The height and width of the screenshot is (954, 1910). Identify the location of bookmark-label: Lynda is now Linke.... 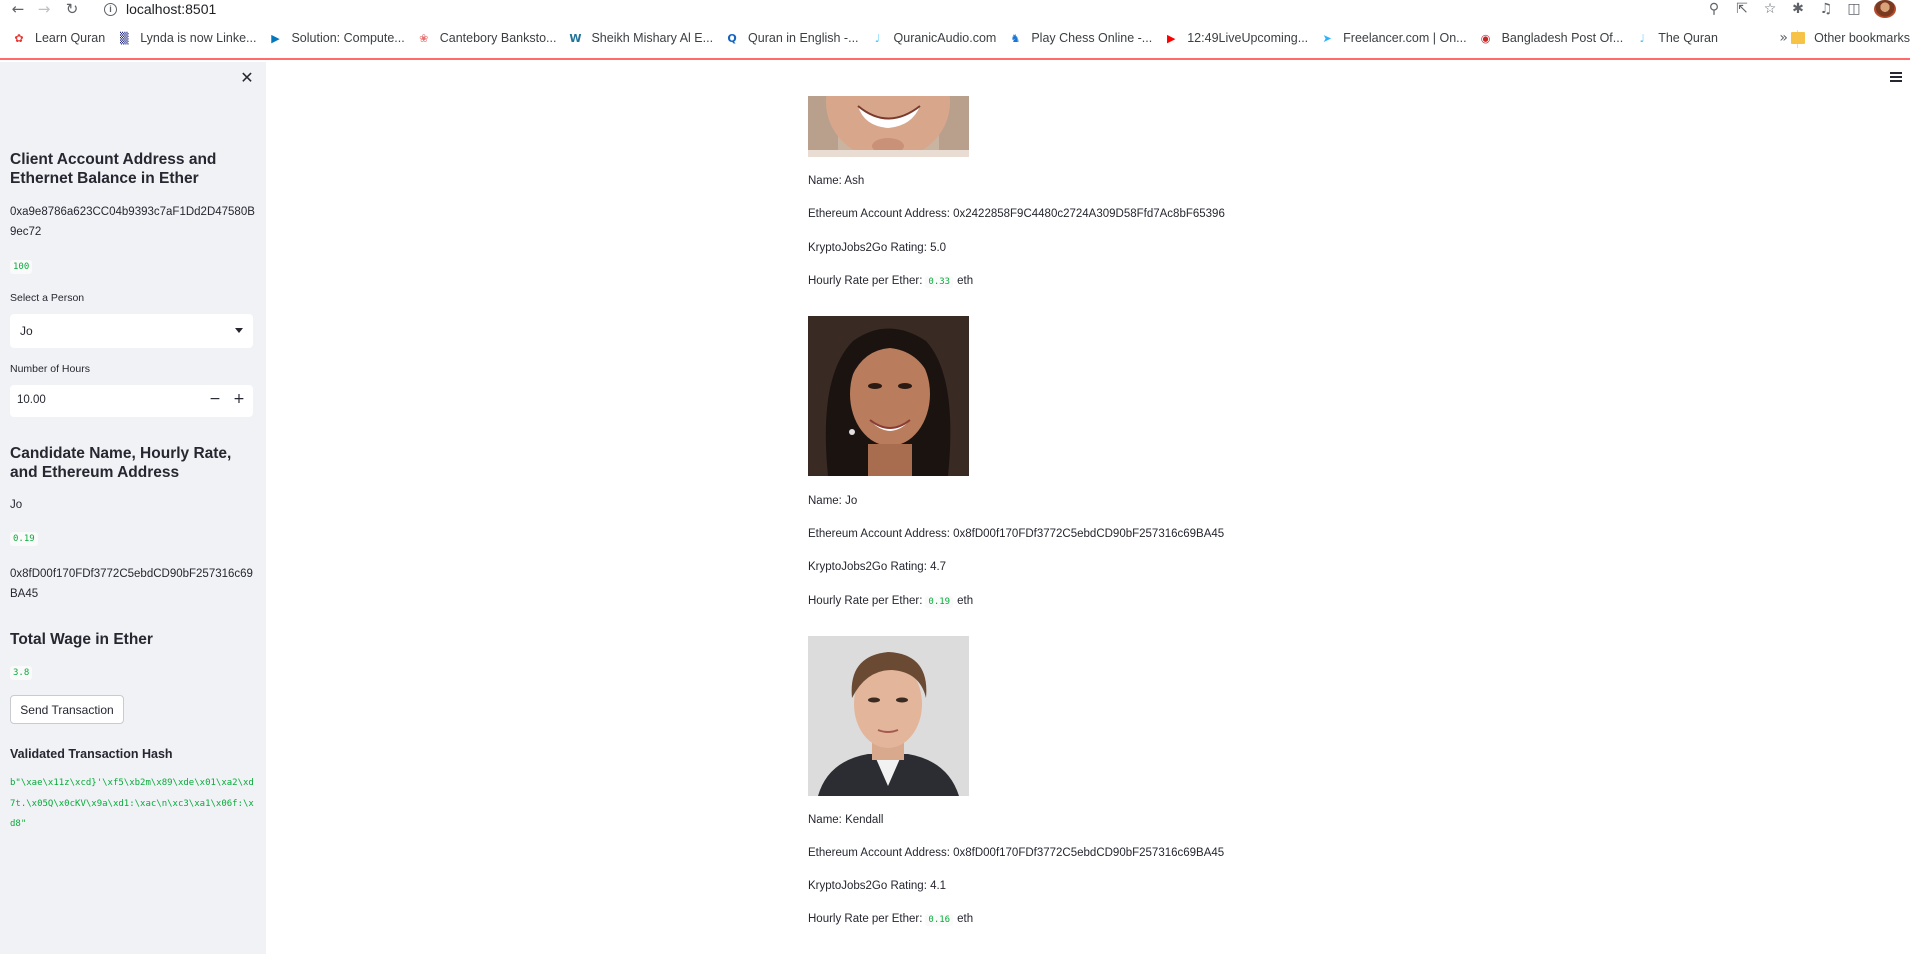
(198, 38).